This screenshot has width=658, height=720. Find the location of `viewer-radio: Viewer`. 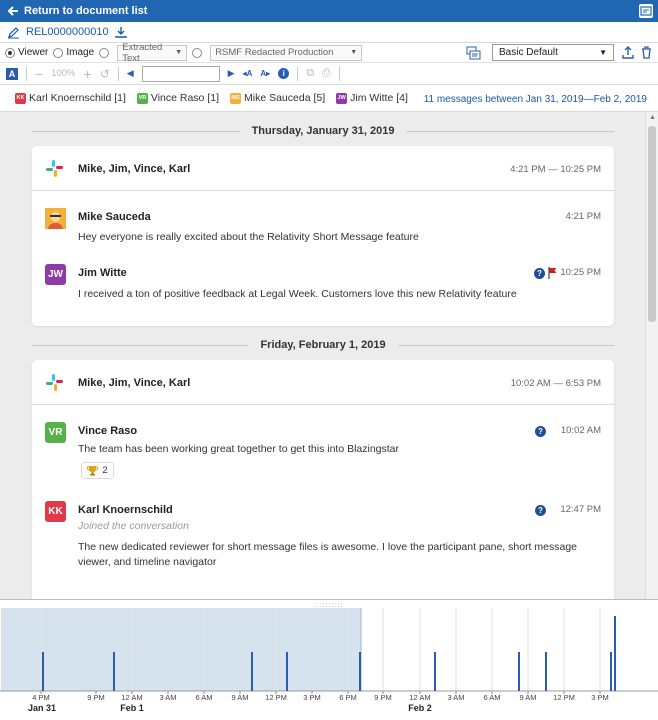

viewer-radio: Viewer is located at coordinates (26, 52).